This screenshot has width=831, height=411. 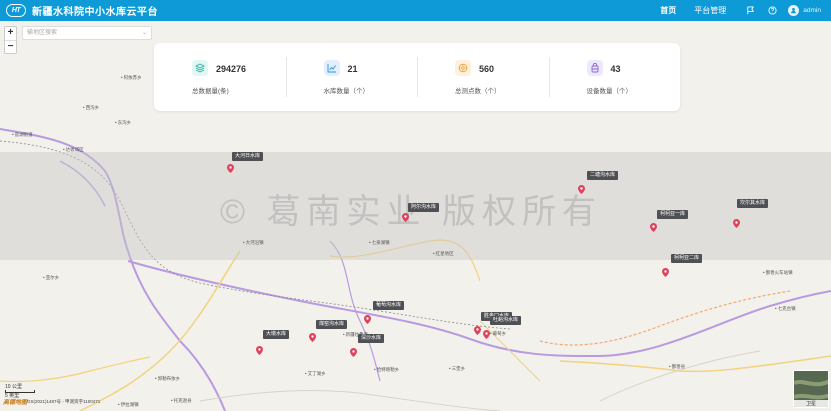 I want to click on header-nav: 首页 平台管理 admin, so click(x=745, y=10).